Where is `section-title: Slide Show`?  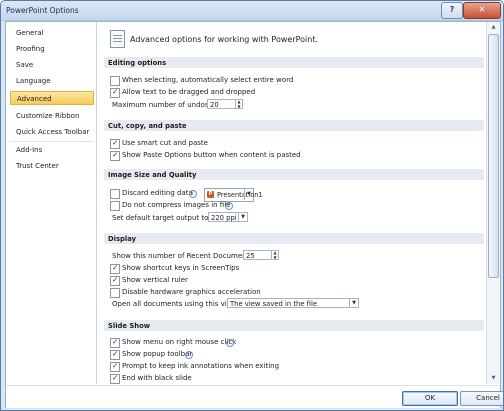 section-title: Slide Show is located at coordinates (129, 326).